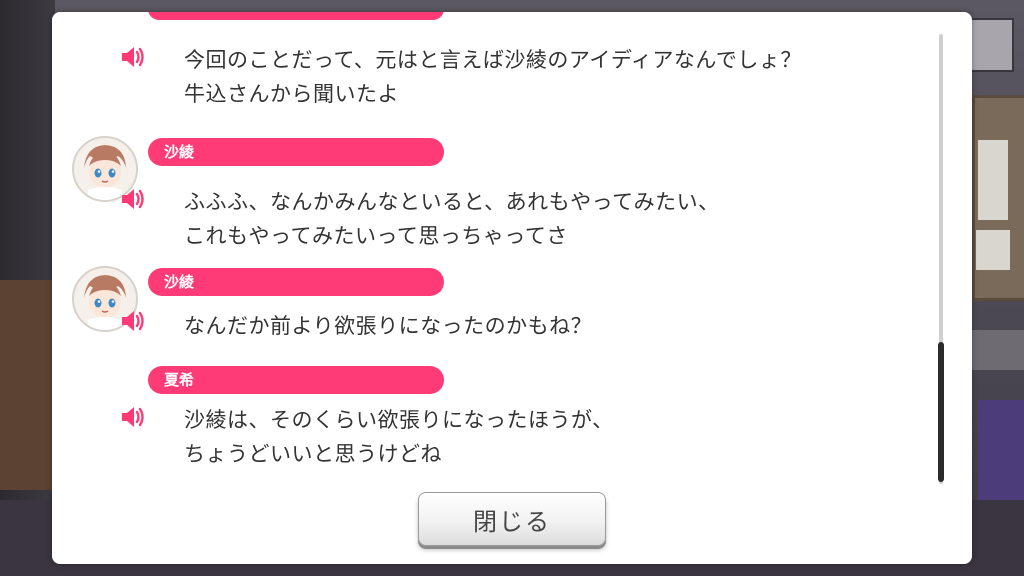 Image resolution: width=1024 pixels, height=576 pixels. Describe the element at coordinates (27, 385) in the screenshot. I see `background-shelf` at that location.